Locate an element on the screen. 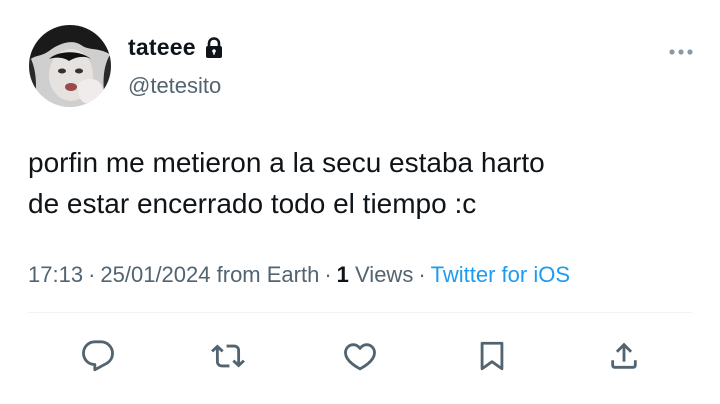 This screenshot has height=404, width=720. more-options-icon is located at coordinates (681, 49).